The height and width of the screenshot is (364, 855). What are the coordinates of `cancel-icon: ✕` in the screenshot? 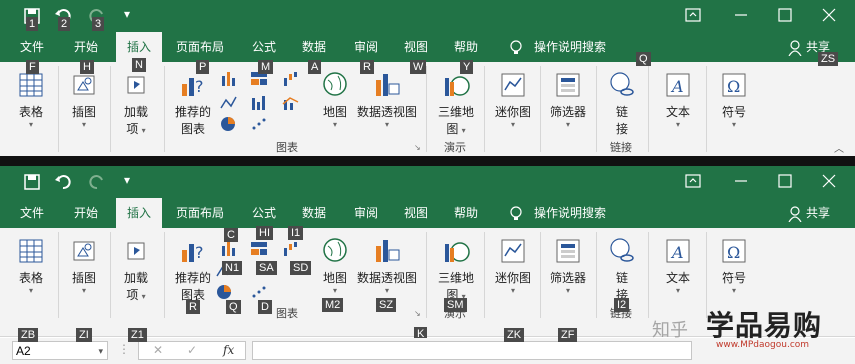 It's located at (158, 350).